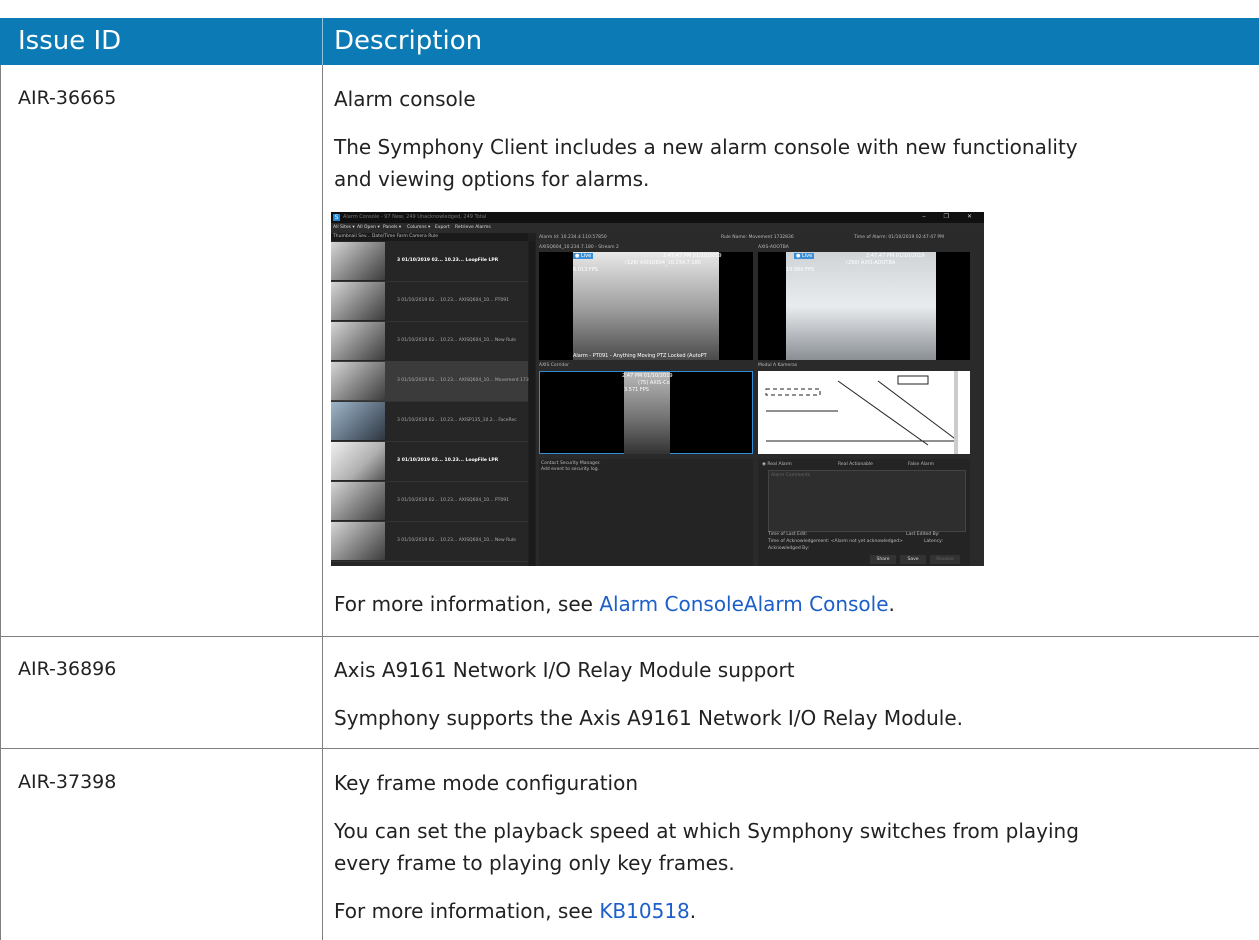 The image size is (1259, 940). Describe the element at coordinates (636, 390) in the screenshot. I see `osd-fps: 3.571 FPS` at that location.